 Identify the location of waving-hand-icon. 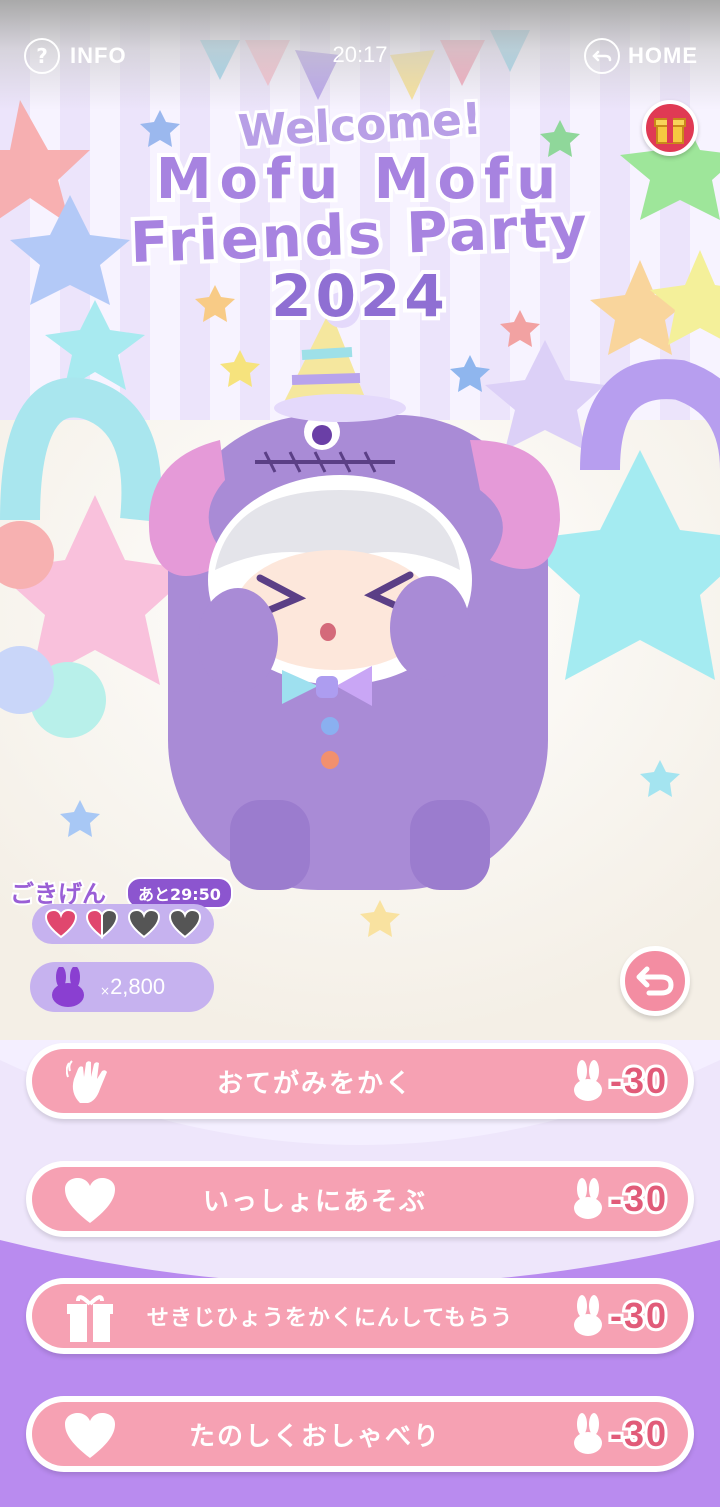
(90, 1083).